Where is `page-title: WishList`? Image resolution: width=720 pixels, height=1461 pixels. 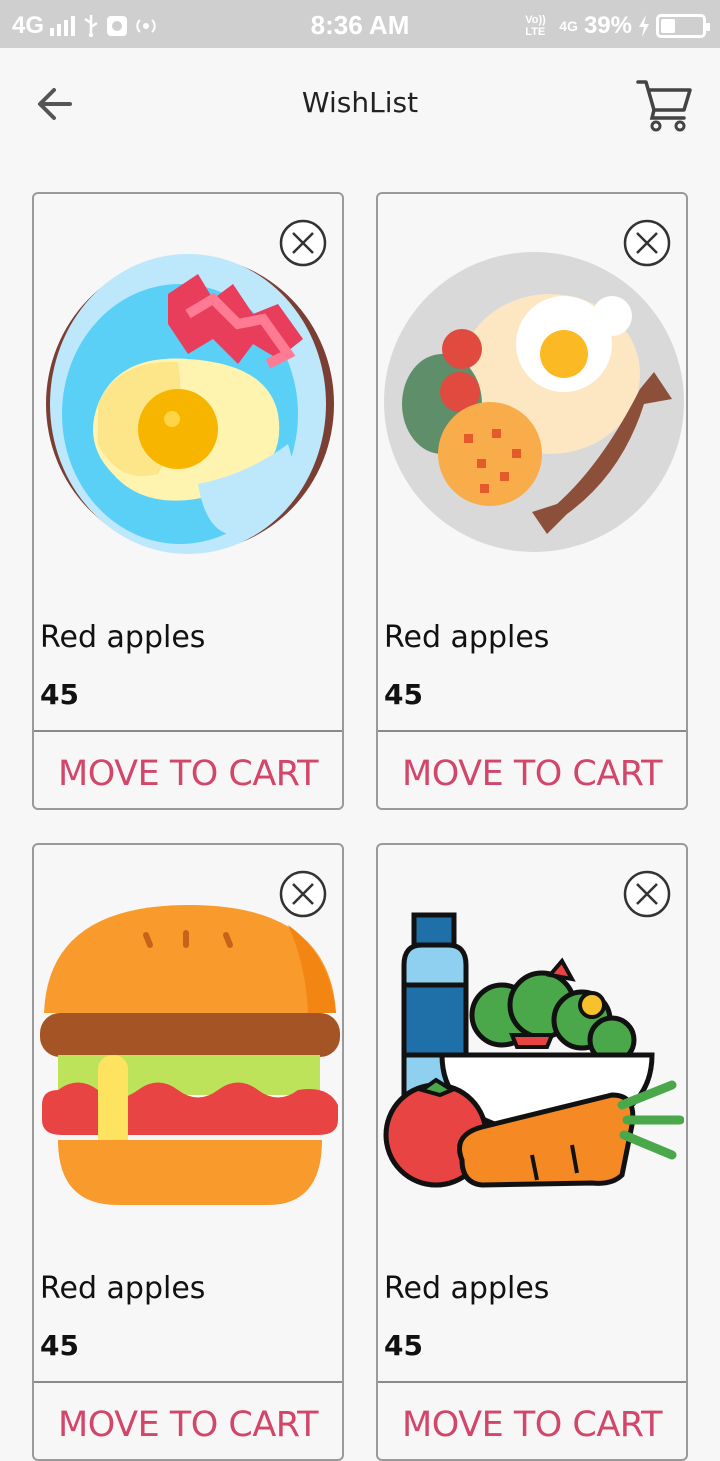 page-title: WishList is located at coordinates (360, 102).